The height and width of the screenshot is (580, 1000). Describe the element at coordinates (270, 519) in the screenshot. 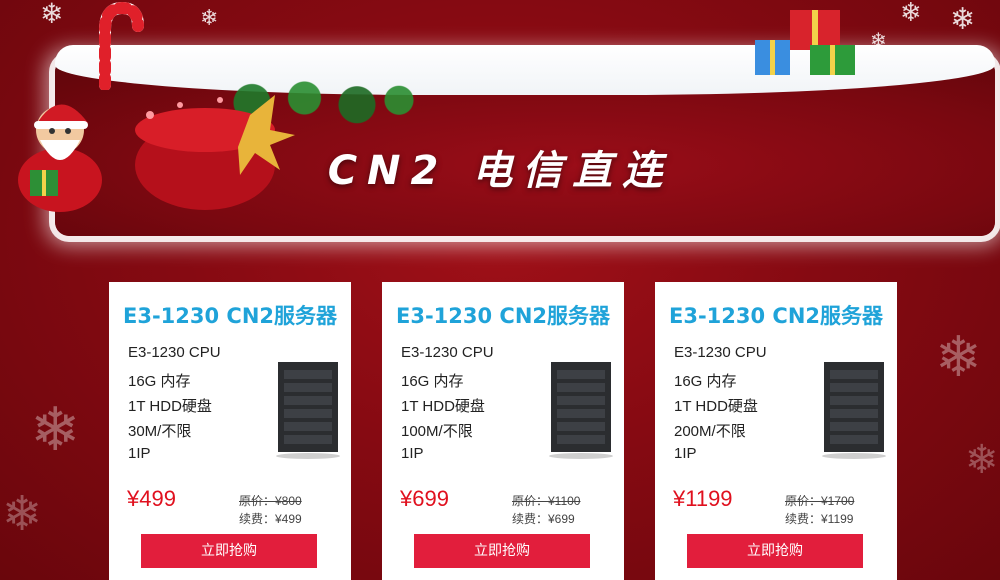

I see `renewal-price: 续费：¥499` at that location.